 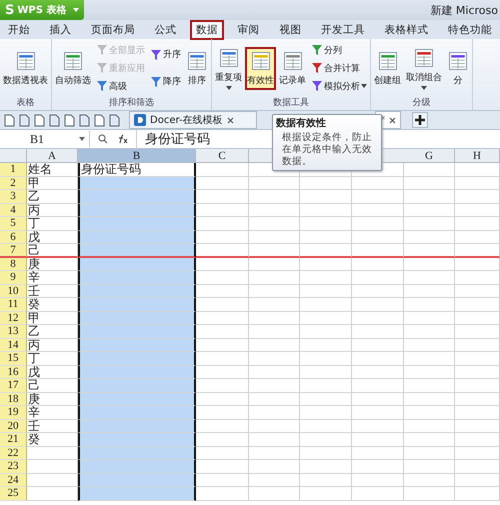 What do you see at coordinates (13, 210) in the screenshot?
I see `row-header: 4` at bounding box center [13, 210].